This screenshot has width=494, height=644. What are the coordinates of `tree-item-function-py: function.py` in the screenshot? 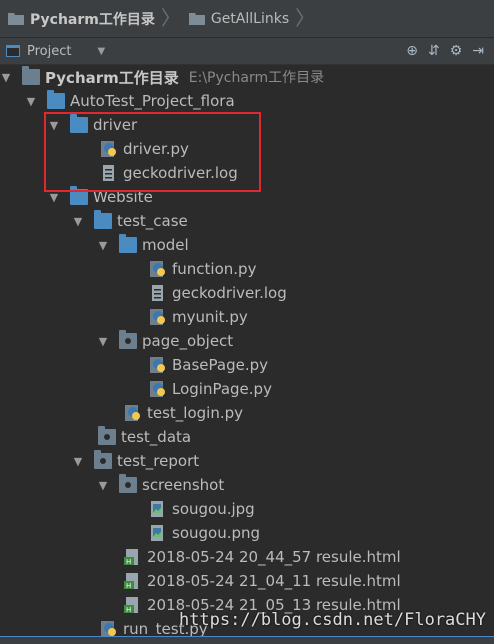 It's located at (202, 269).